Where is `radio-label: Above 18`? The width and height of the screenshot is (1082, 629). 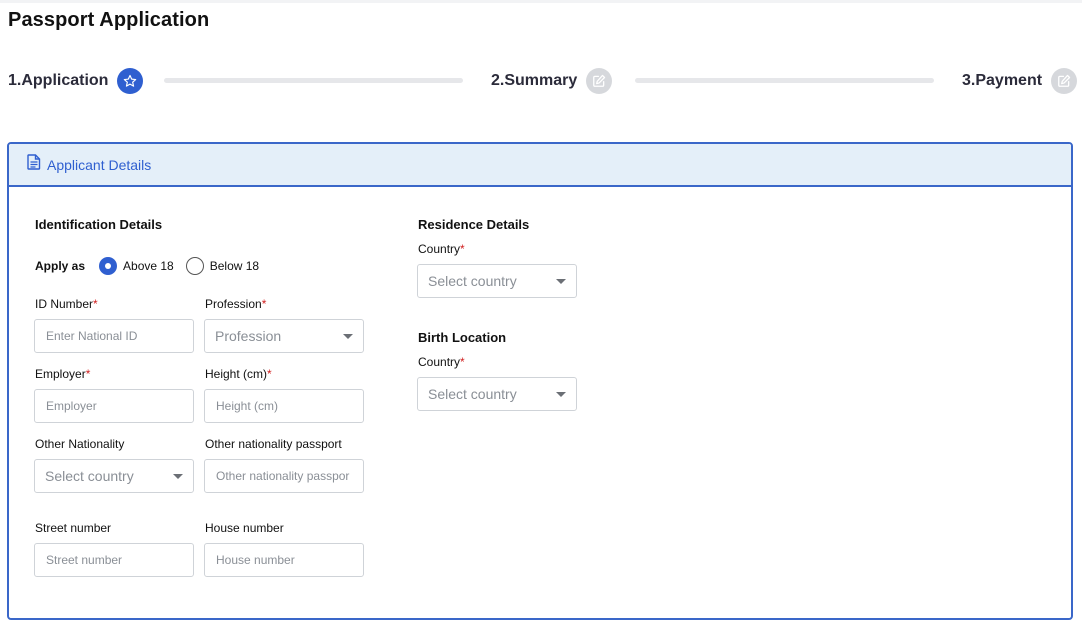
radio-label: Above 18 is located at coordinates (148, 266).